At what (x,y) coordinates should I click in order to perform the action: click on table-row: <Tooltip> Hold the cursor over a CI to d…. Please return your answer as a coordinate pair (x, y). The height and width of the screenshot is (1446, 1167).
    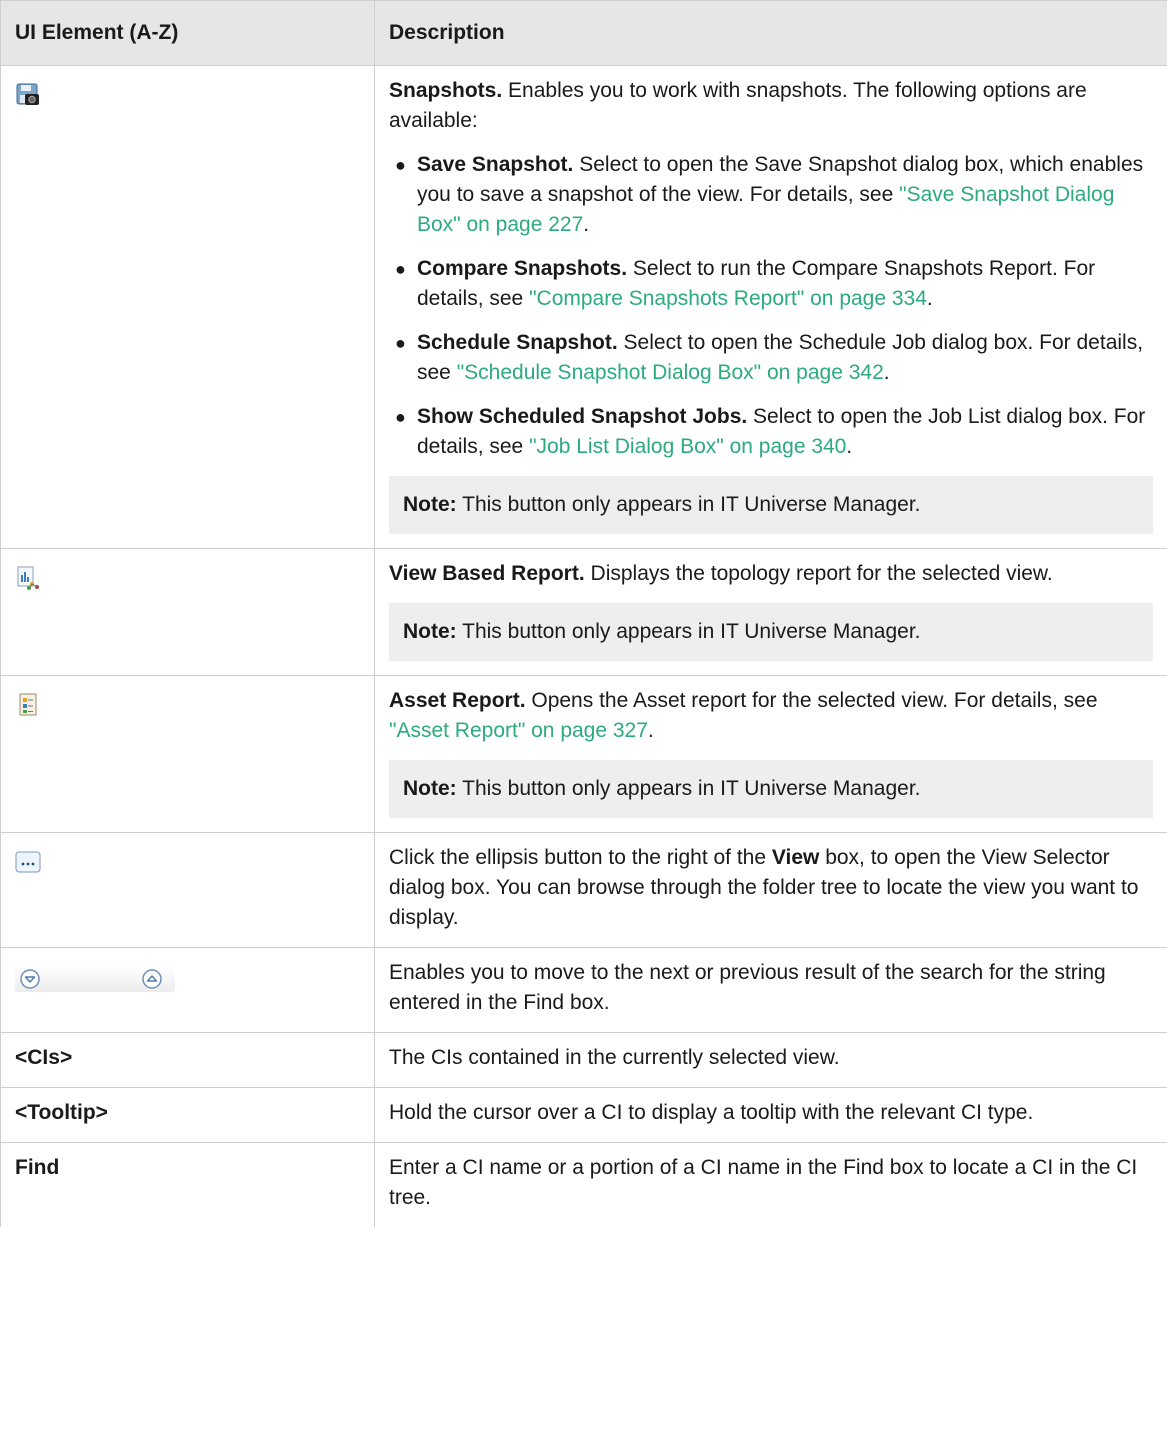
    Looking at the image, I should click on (583, 1115).